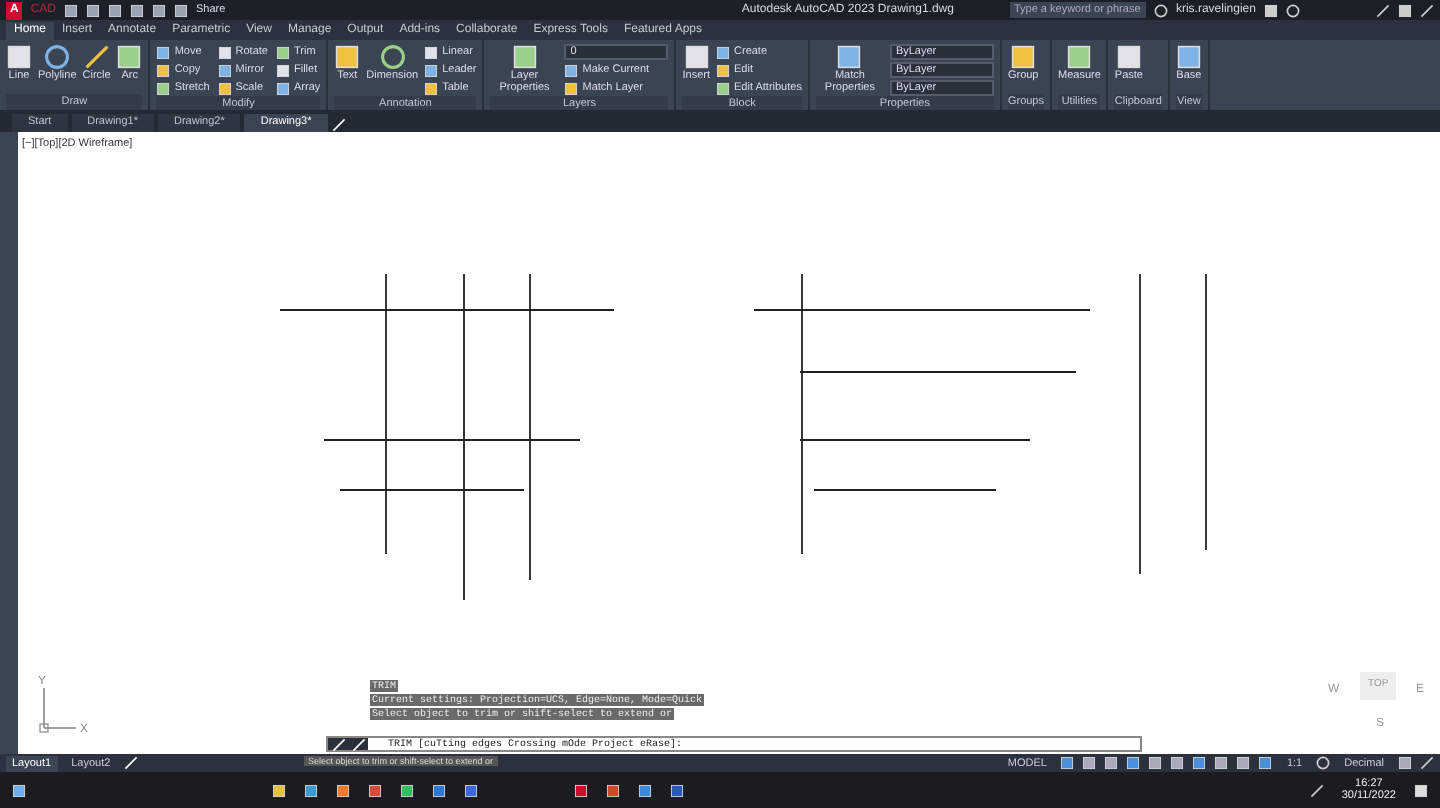 The width and height of the screenshot is (1440, 808). I want to click on status-toggle-icon, so click(1405, 763).